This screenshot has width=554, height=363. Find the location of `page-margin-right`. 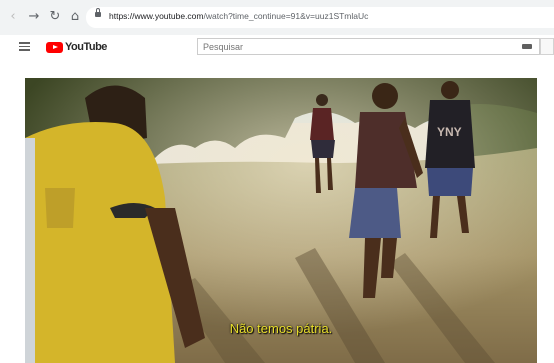

page-margin-right is located at coordinates (545, 220).